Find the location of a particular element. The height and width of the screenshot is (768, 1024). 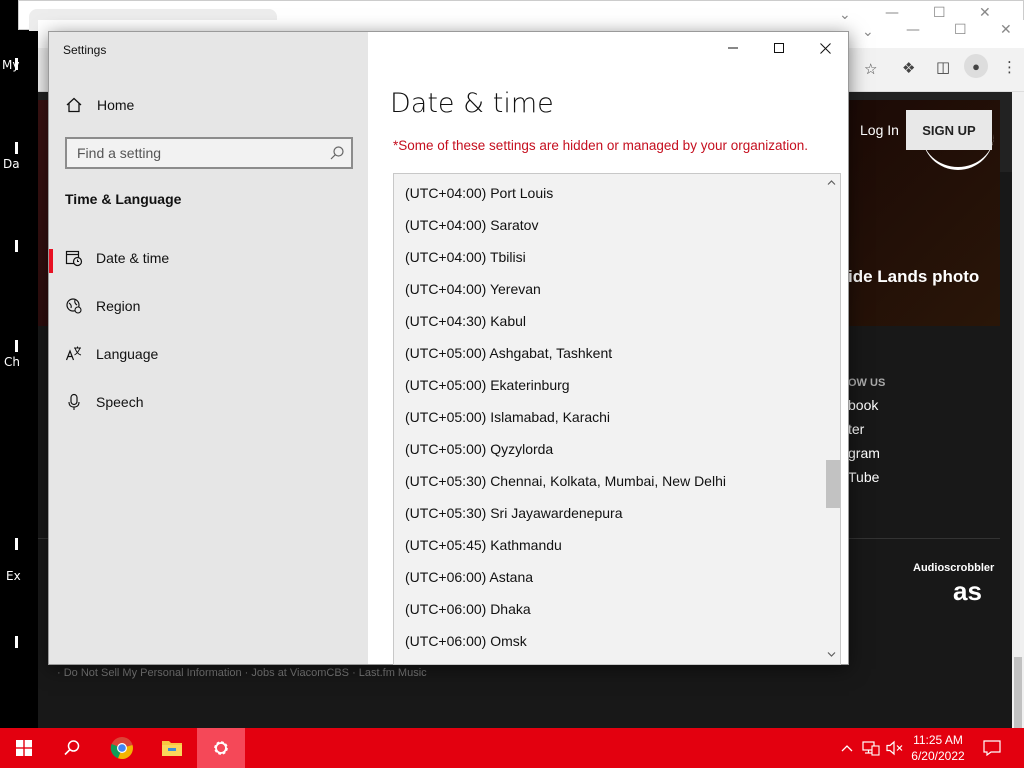

taskbar-search-button is located at coordinates (72, 748).